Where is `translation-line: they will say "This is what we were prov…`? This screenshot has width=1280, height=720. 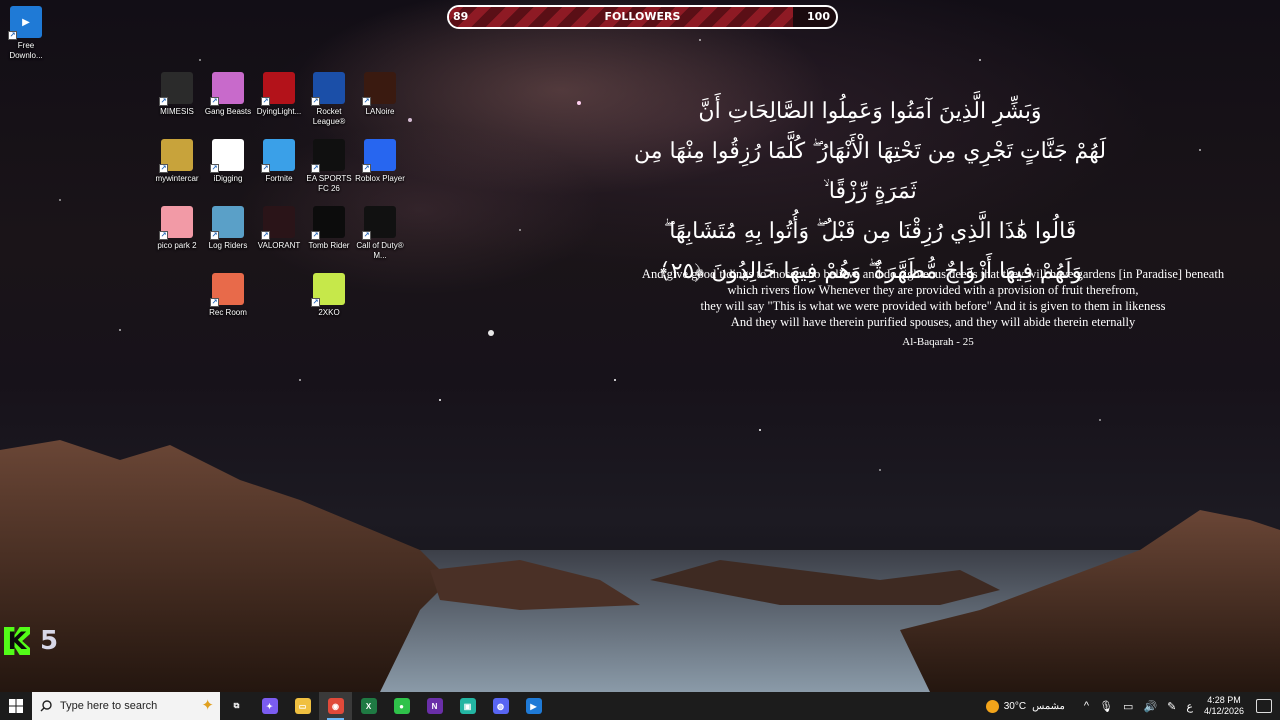
translation-line: they will say "This is what we were prov… is located at coordinates (933, 306).